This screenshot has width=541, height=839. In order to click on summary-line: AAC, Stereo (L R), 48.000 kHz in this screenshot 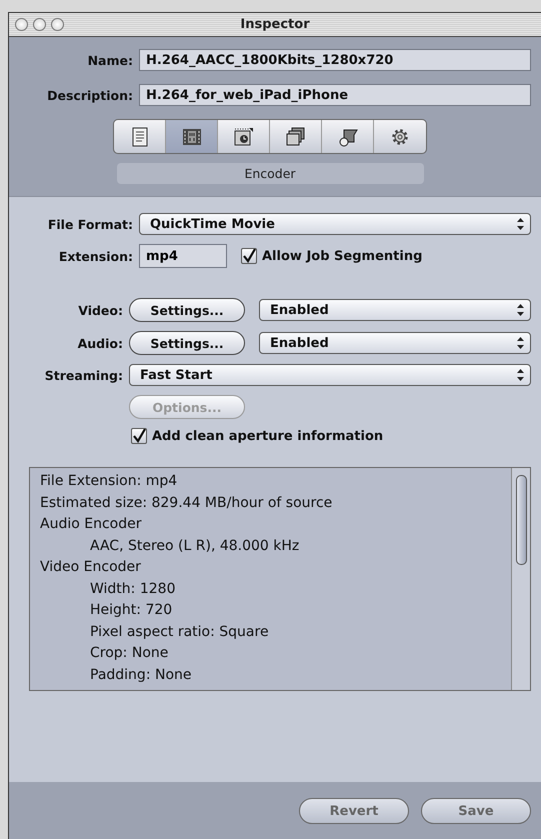, I will do `click(194, 546)`.